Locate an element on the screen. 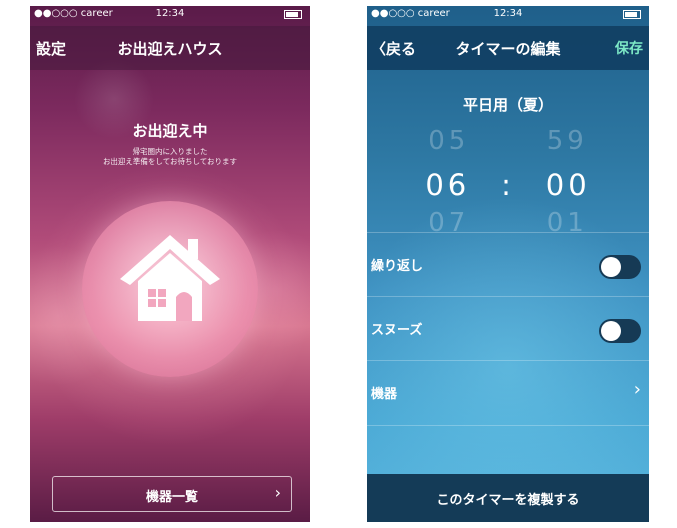  house-icon is located at coordinates (170, 278).